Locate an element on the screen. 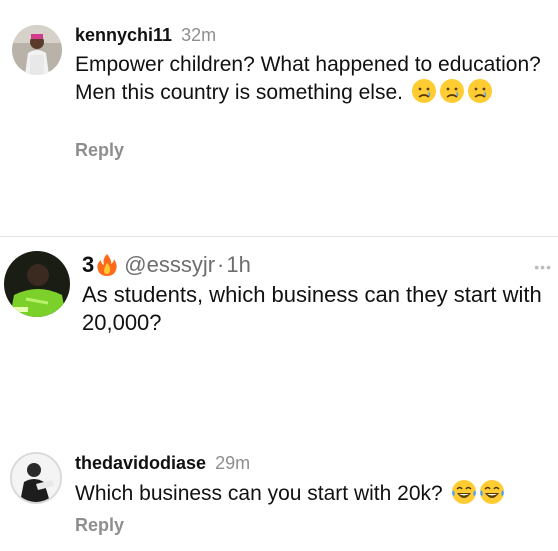  more-options-icon: ••• is located at coordinates (543, 267).